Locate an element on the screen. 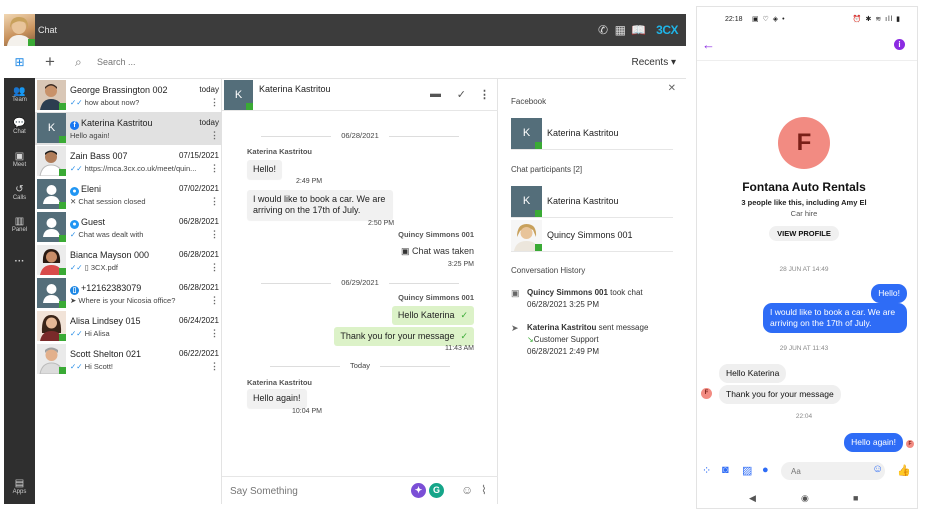 This screenshot has width=929, height=519. android-nav-bar: ◀ ◉ ■ is located at coordinates (807, 498).